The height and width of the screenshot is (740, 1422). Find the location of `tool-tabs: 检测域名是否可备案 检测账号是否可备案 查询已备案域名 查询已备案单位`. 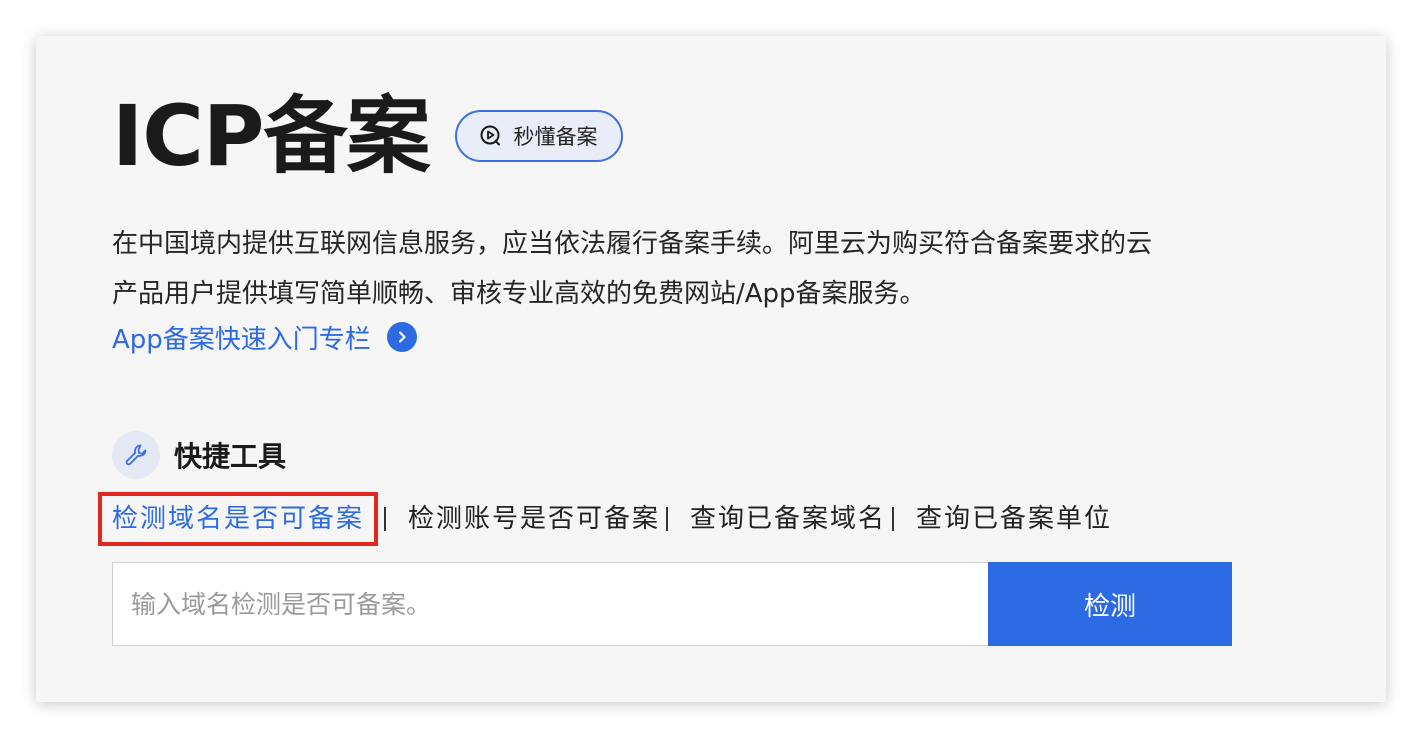

tool-tabs: 检测域名是否可备案 检测账号是否可备案 查询已备案域名 查询已备案单位 is located at coordinates (605, 519).